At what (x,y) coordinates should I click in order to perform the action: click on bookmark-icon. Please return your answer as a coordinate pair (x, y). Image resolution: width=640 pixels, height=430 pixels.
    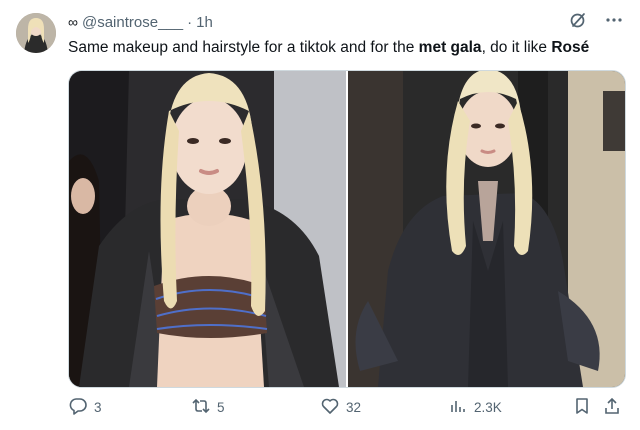
    Looking at the image, I should click on (582, 407).